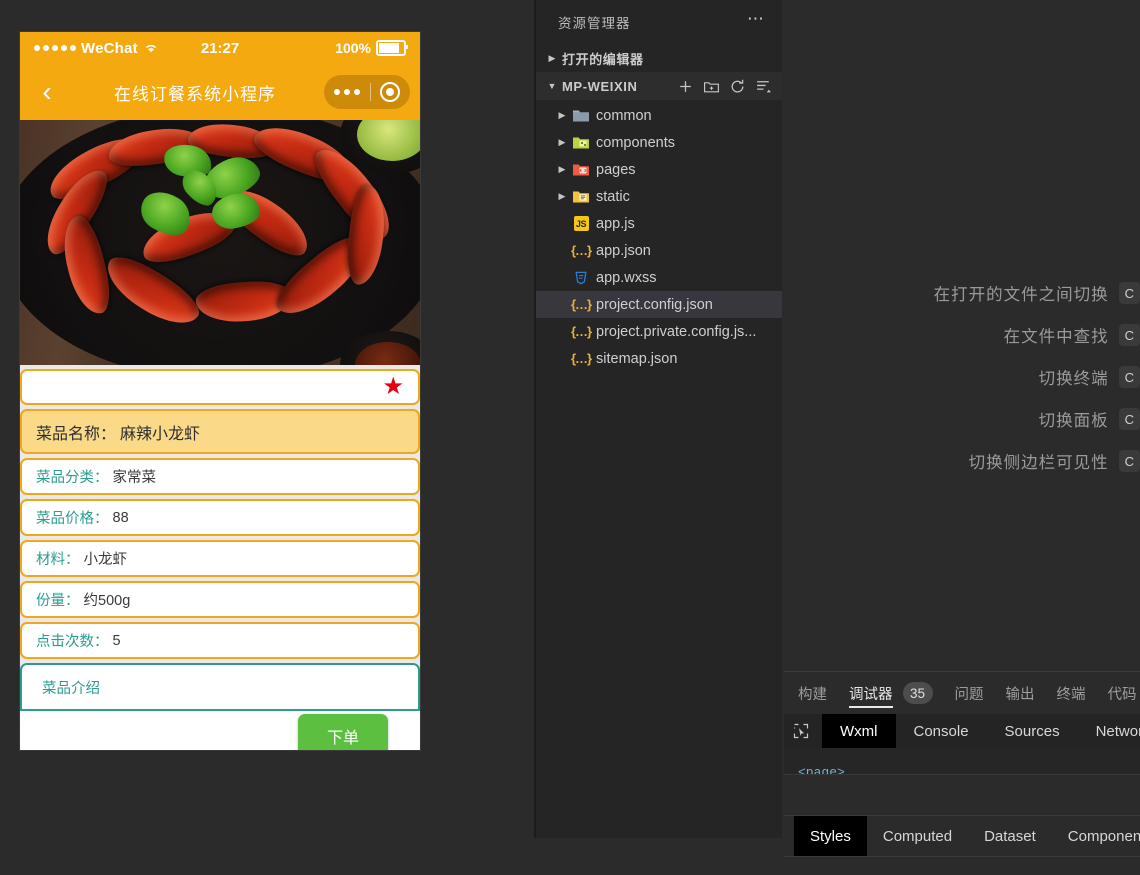 The width and height of the screenshot is (1140, 875). What do you see at coordinates (1122, 693) in the screenshot?
I see `devtools-tab-code: 代码` at bounding box center [1122, 693].